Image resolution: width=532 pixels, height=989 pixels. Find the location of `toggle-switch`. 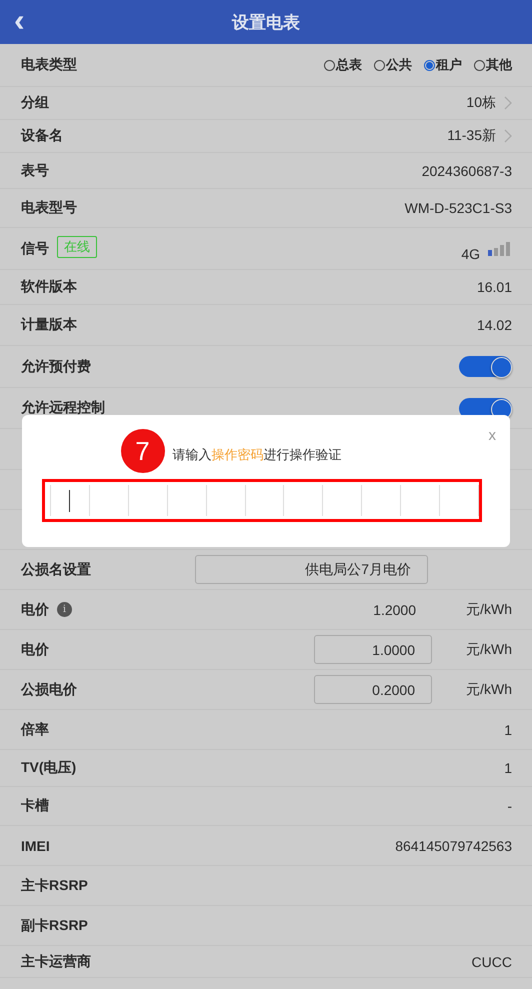

toggle-switch is located at coordinates (485, 366).